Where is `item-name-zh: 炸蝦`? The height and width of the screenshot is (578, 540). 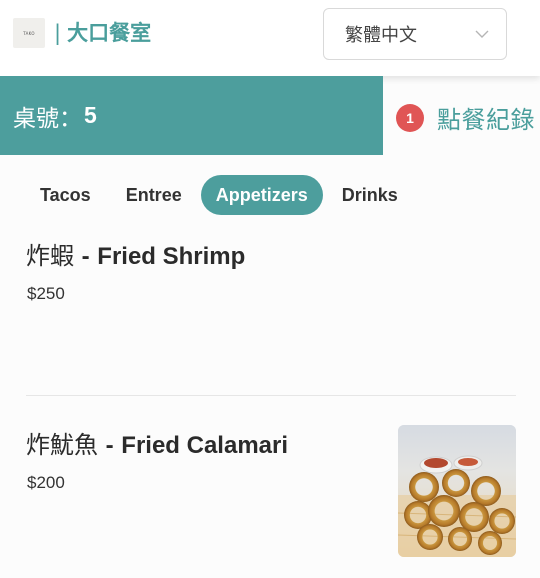
item-name-zh: 炸蝦 is located at coordinates (50, 256).